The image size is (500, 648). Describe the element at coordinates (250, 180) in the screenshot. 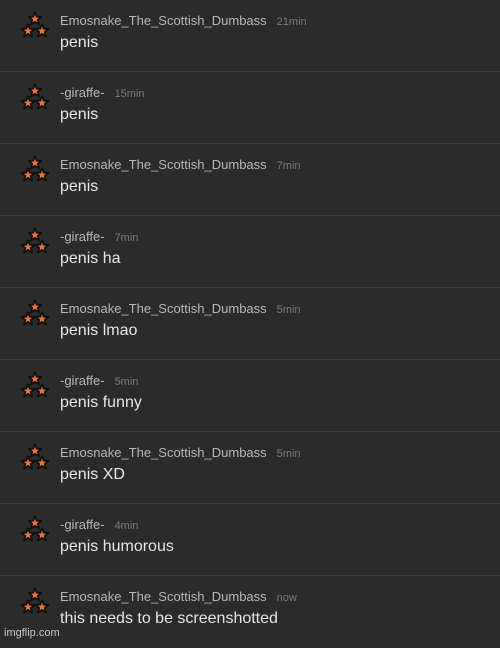

I see `chat-message: Emosnake_The_Scottish_Dumbass 7min penis` at that location.